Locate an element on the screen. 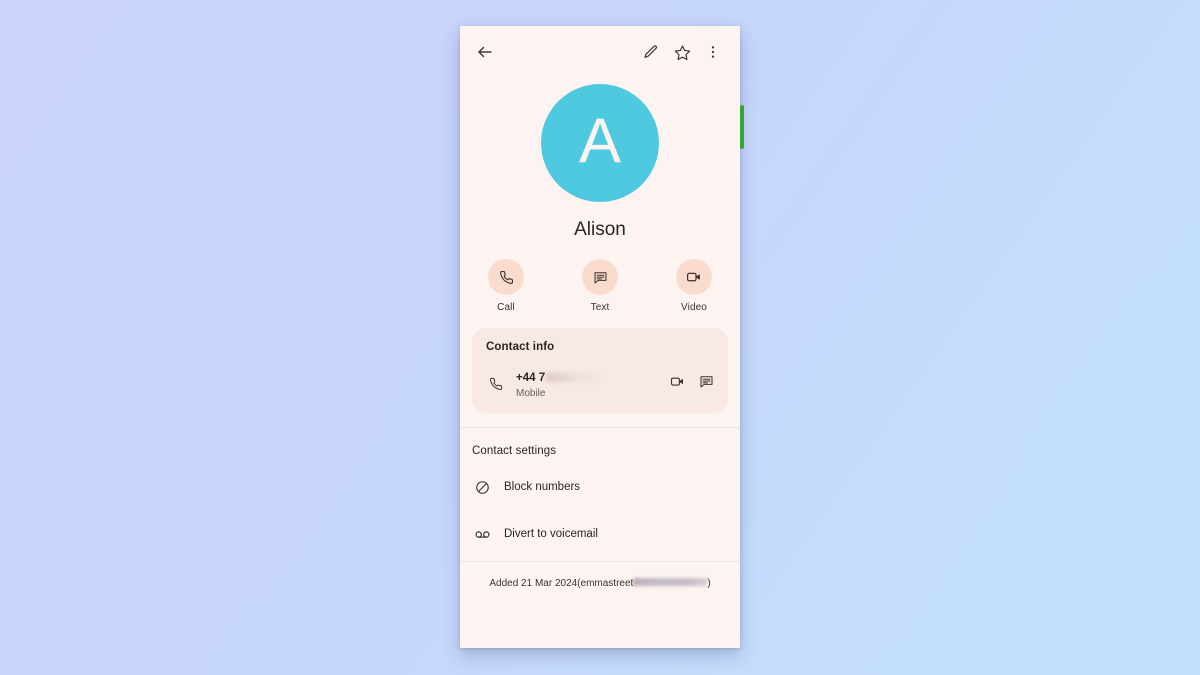 This screenshot has width=1200, height=675. phone-number-row: +44 7 Mobile is located at coordinates (600, 383).